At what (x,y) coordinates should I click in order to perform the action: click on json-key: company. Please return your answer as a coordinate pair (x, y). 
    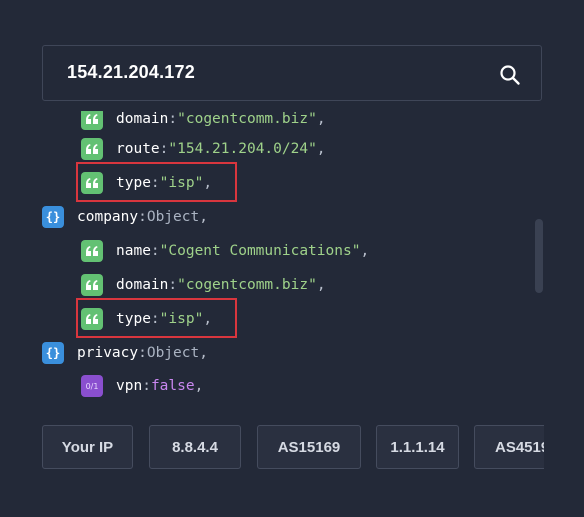
    Looking at the image, I should click on (108, 217).